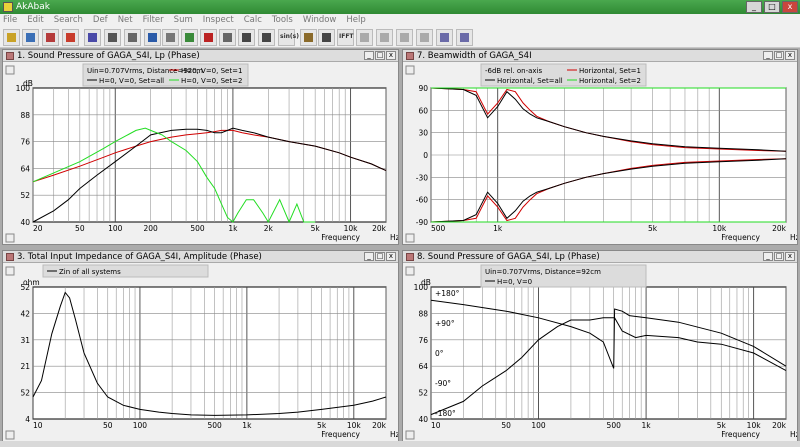 This screenshot has height=447, width=800. I want to click on legend-label: Uin=0.707Vrms, Distance=92cm, so click(543, 272).